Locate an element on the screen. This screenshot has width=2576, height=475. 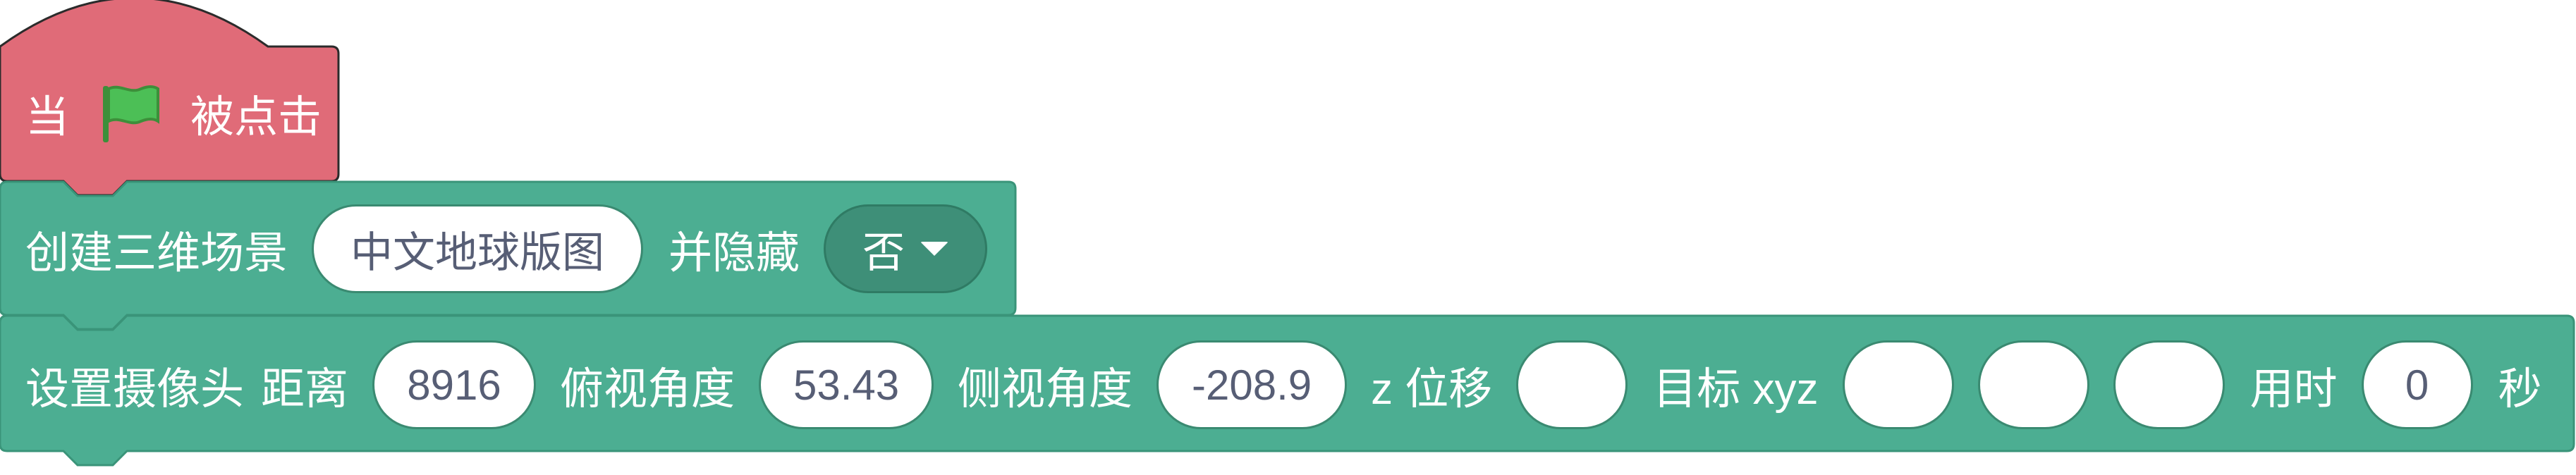
hat-block-content: 当 被点击 is located at coordinates (174, 113).